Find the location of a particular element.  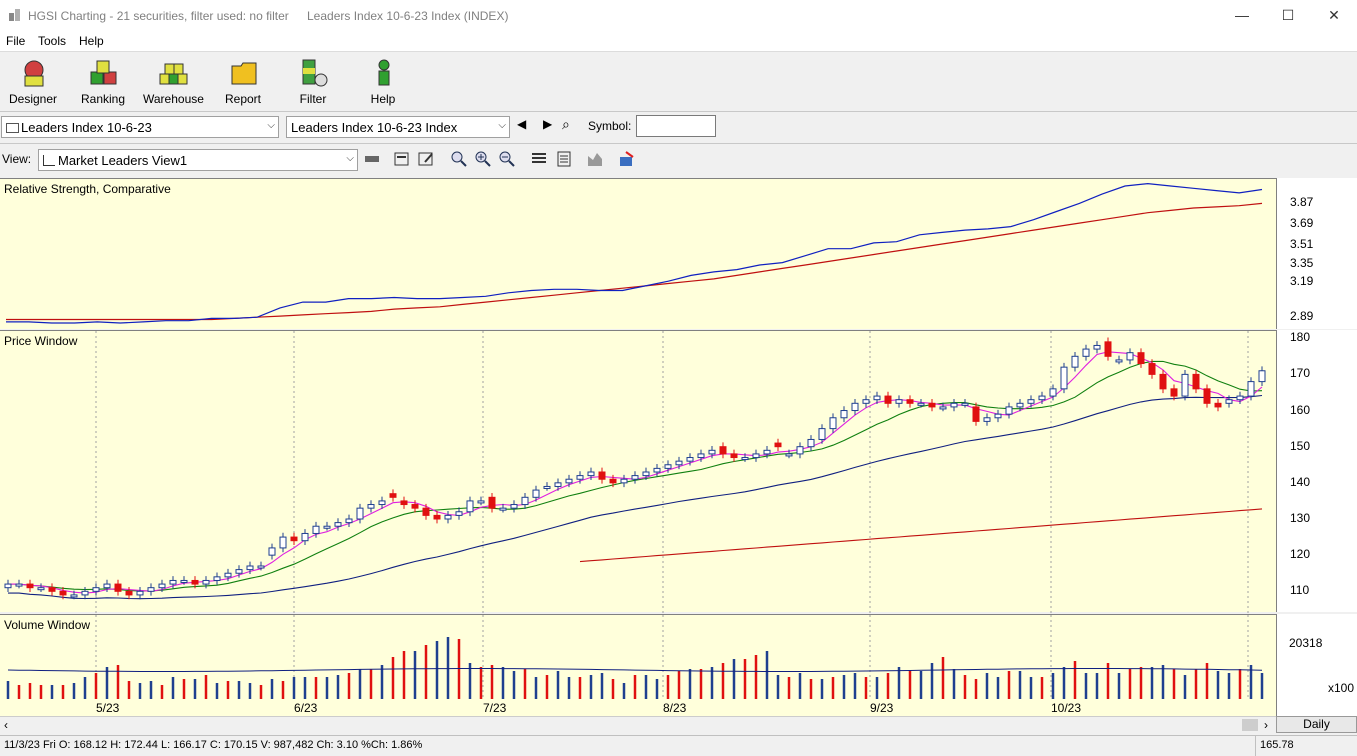

zoom-in-icon is located at coordinates (483, 159).